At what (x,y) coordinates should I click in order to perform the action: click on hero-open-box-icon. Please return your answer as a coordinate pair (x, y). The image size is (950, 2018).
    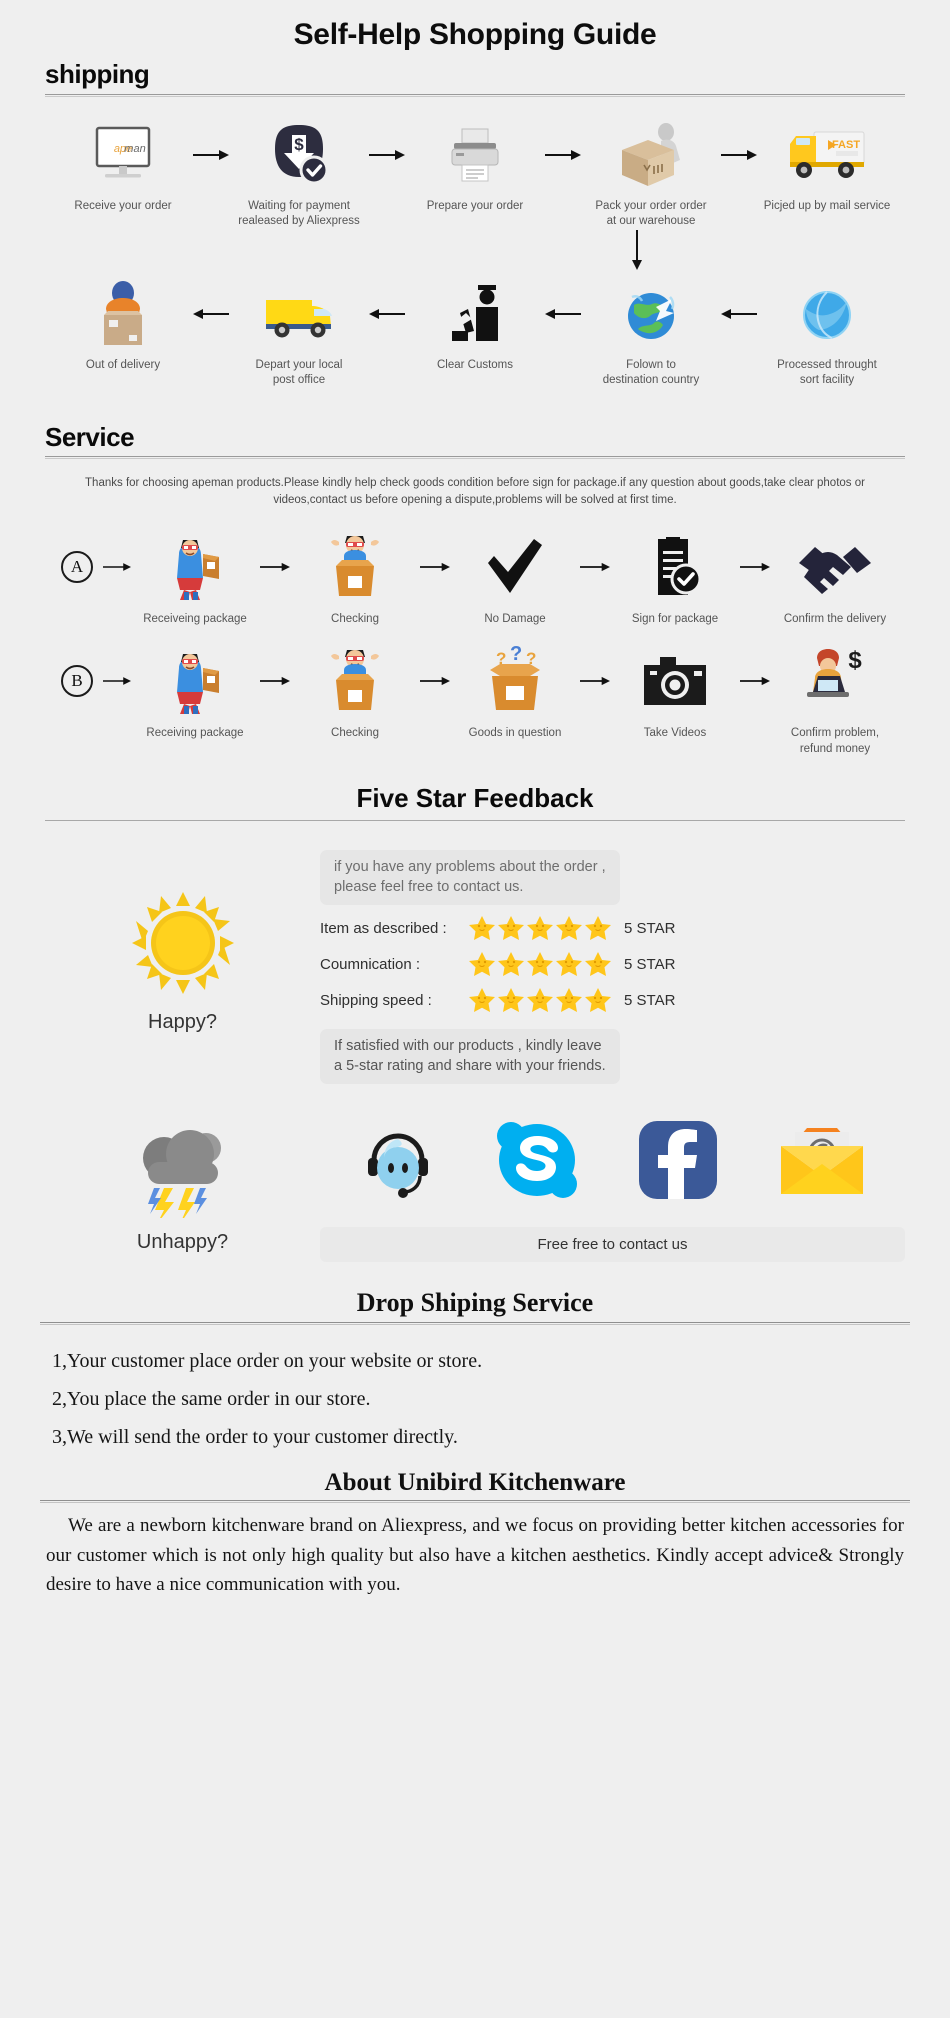
    Looking at the image, I should click on (355, 567).